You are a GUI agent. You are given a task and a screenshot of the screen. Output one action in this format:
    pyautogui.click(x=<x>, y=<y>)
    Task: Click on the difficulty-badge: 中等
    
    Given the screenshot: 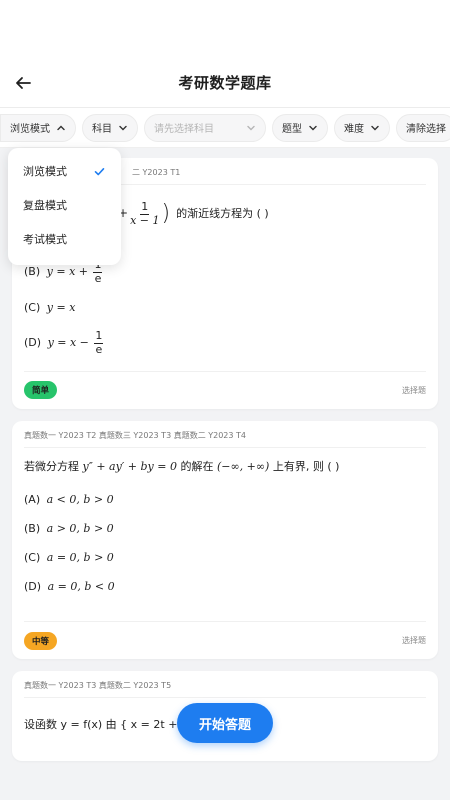 What is the action you would take?
    pyautogui.click(x=41, y=640)
    